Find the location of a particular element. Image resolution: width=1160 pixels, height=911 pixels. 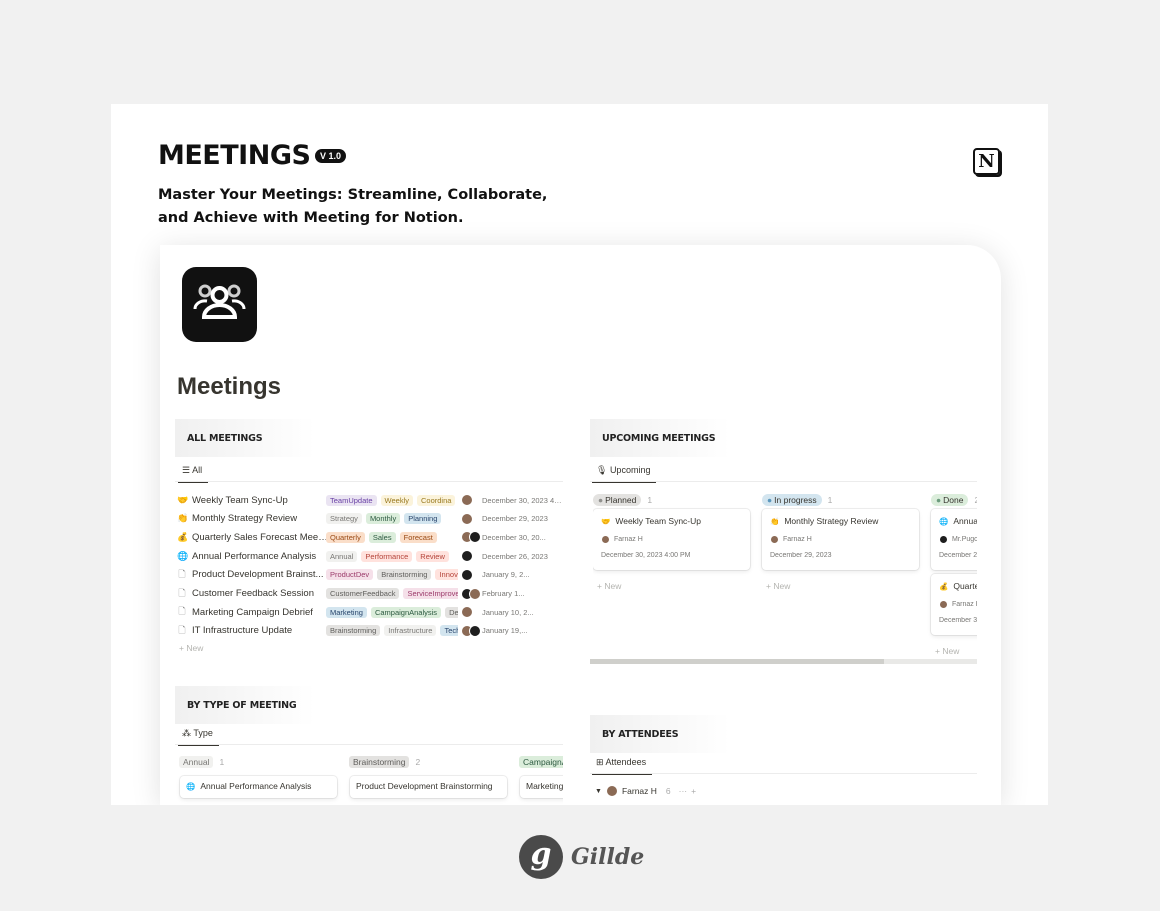

card-date: December 26, 2023 is located at coordinates (958, 555).